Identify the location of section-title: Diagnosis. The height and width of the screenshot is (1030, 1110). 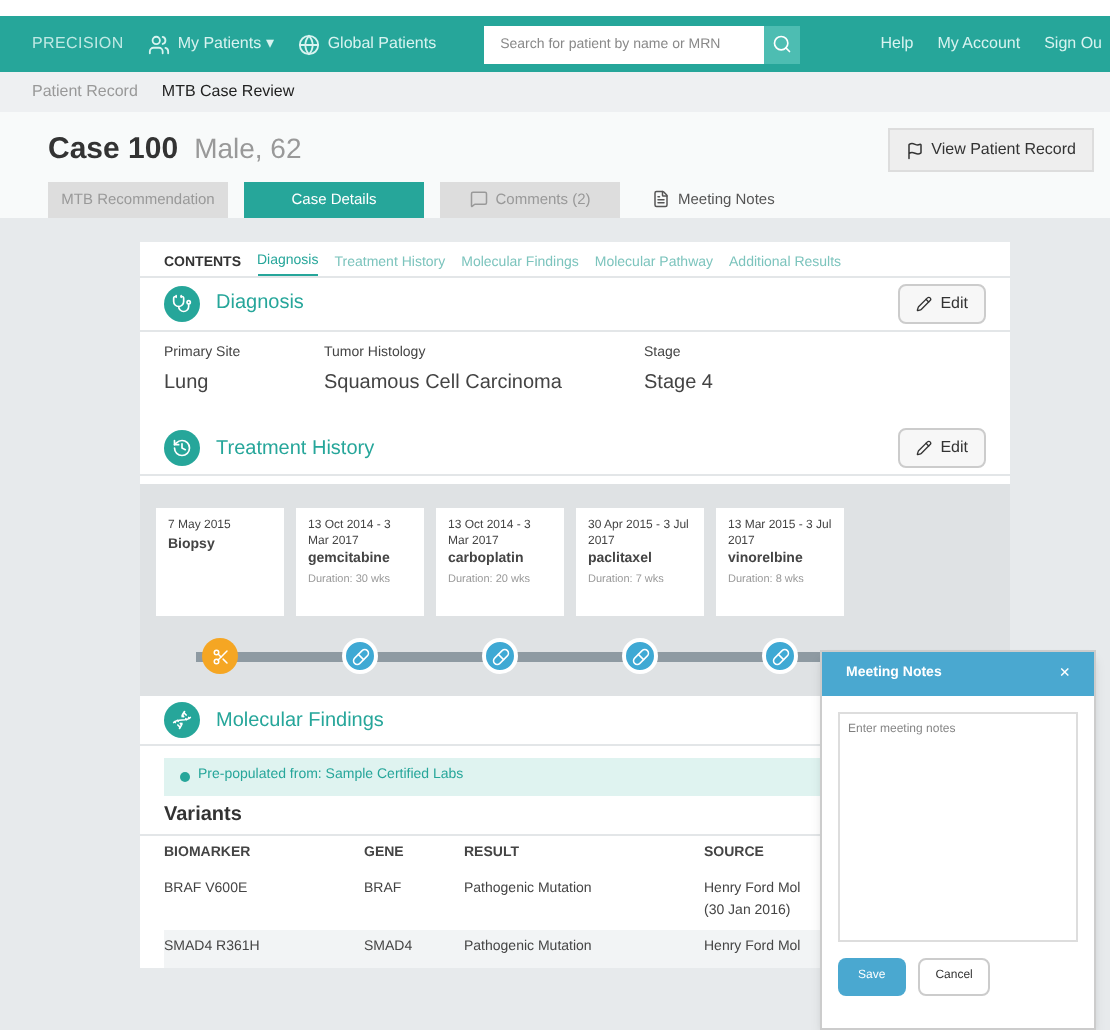
(260, 304).